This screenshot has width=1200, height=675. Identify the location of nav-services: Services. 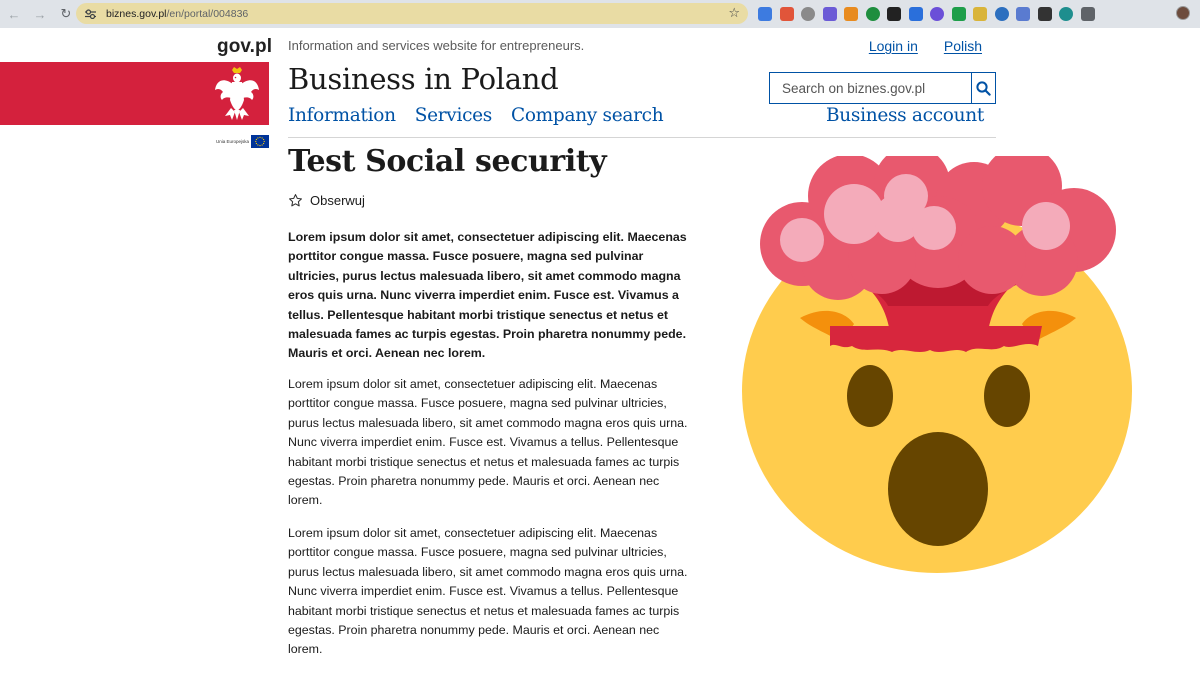
(454, 115).